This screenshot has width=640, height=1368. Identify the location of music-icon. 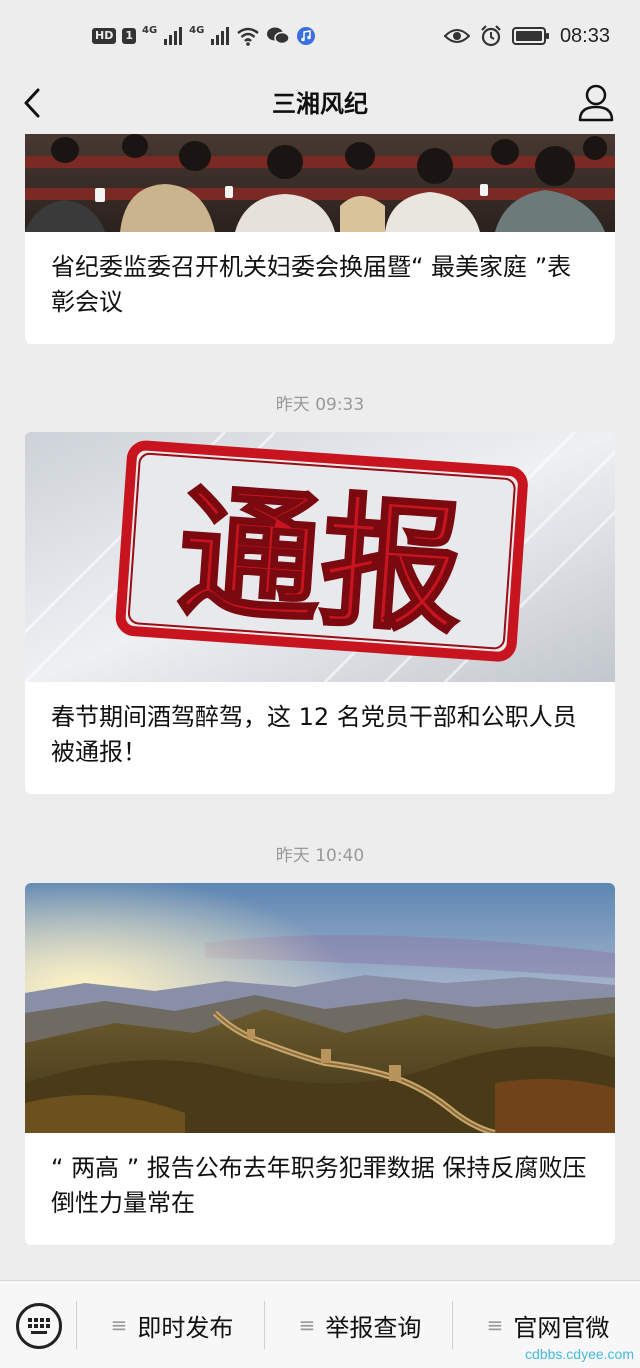
(306, 36).